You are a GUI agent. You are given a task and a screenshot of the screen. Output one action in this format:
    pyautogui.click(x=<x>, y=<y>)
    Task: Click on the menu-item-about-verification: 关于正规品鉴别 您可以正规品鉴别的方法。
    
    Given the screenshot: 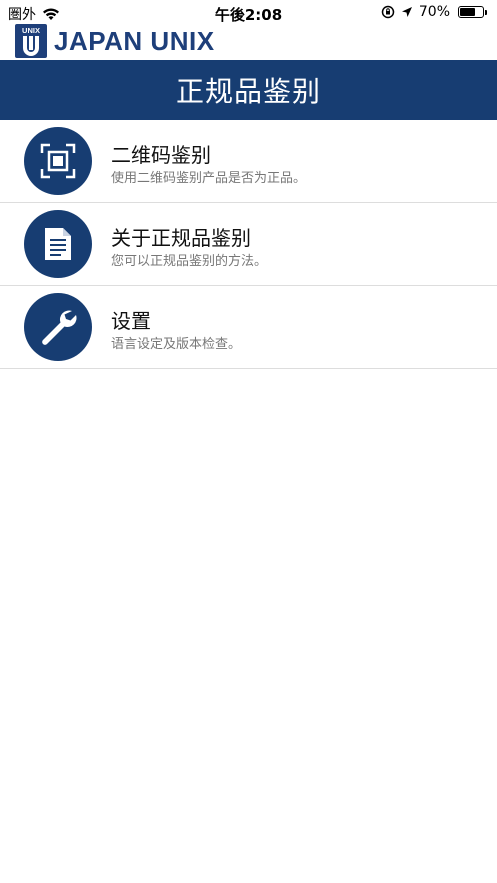 What is the action you would take?
    pyautogui.click(x=248, y=244)
    